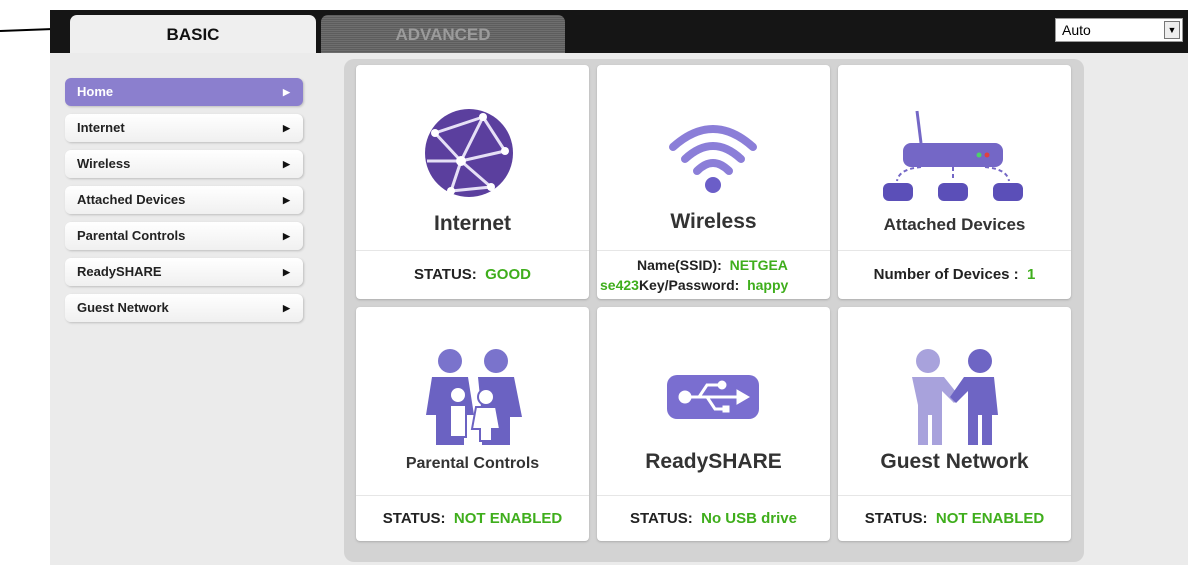 The width and height of the screenshot is (1188, 565). What do you see at coordinates (508, 274) in the screenshot?
I see `status-value: GOOD` at bounding box center [508, 274].